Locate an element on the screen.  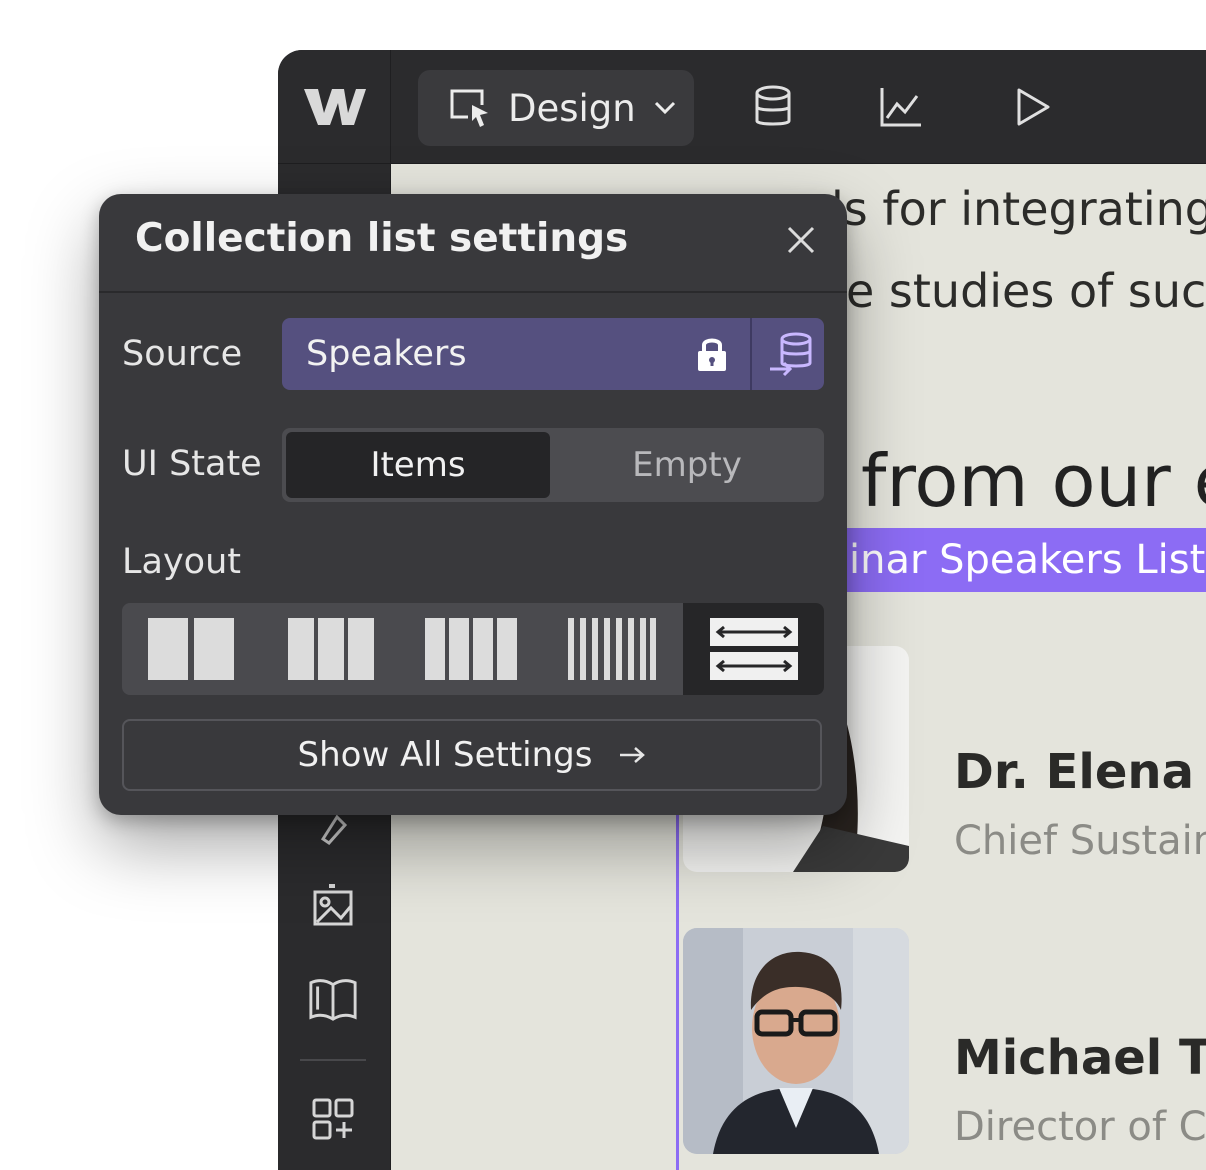
cursor-select-icon is located at coordinates (470, 108).